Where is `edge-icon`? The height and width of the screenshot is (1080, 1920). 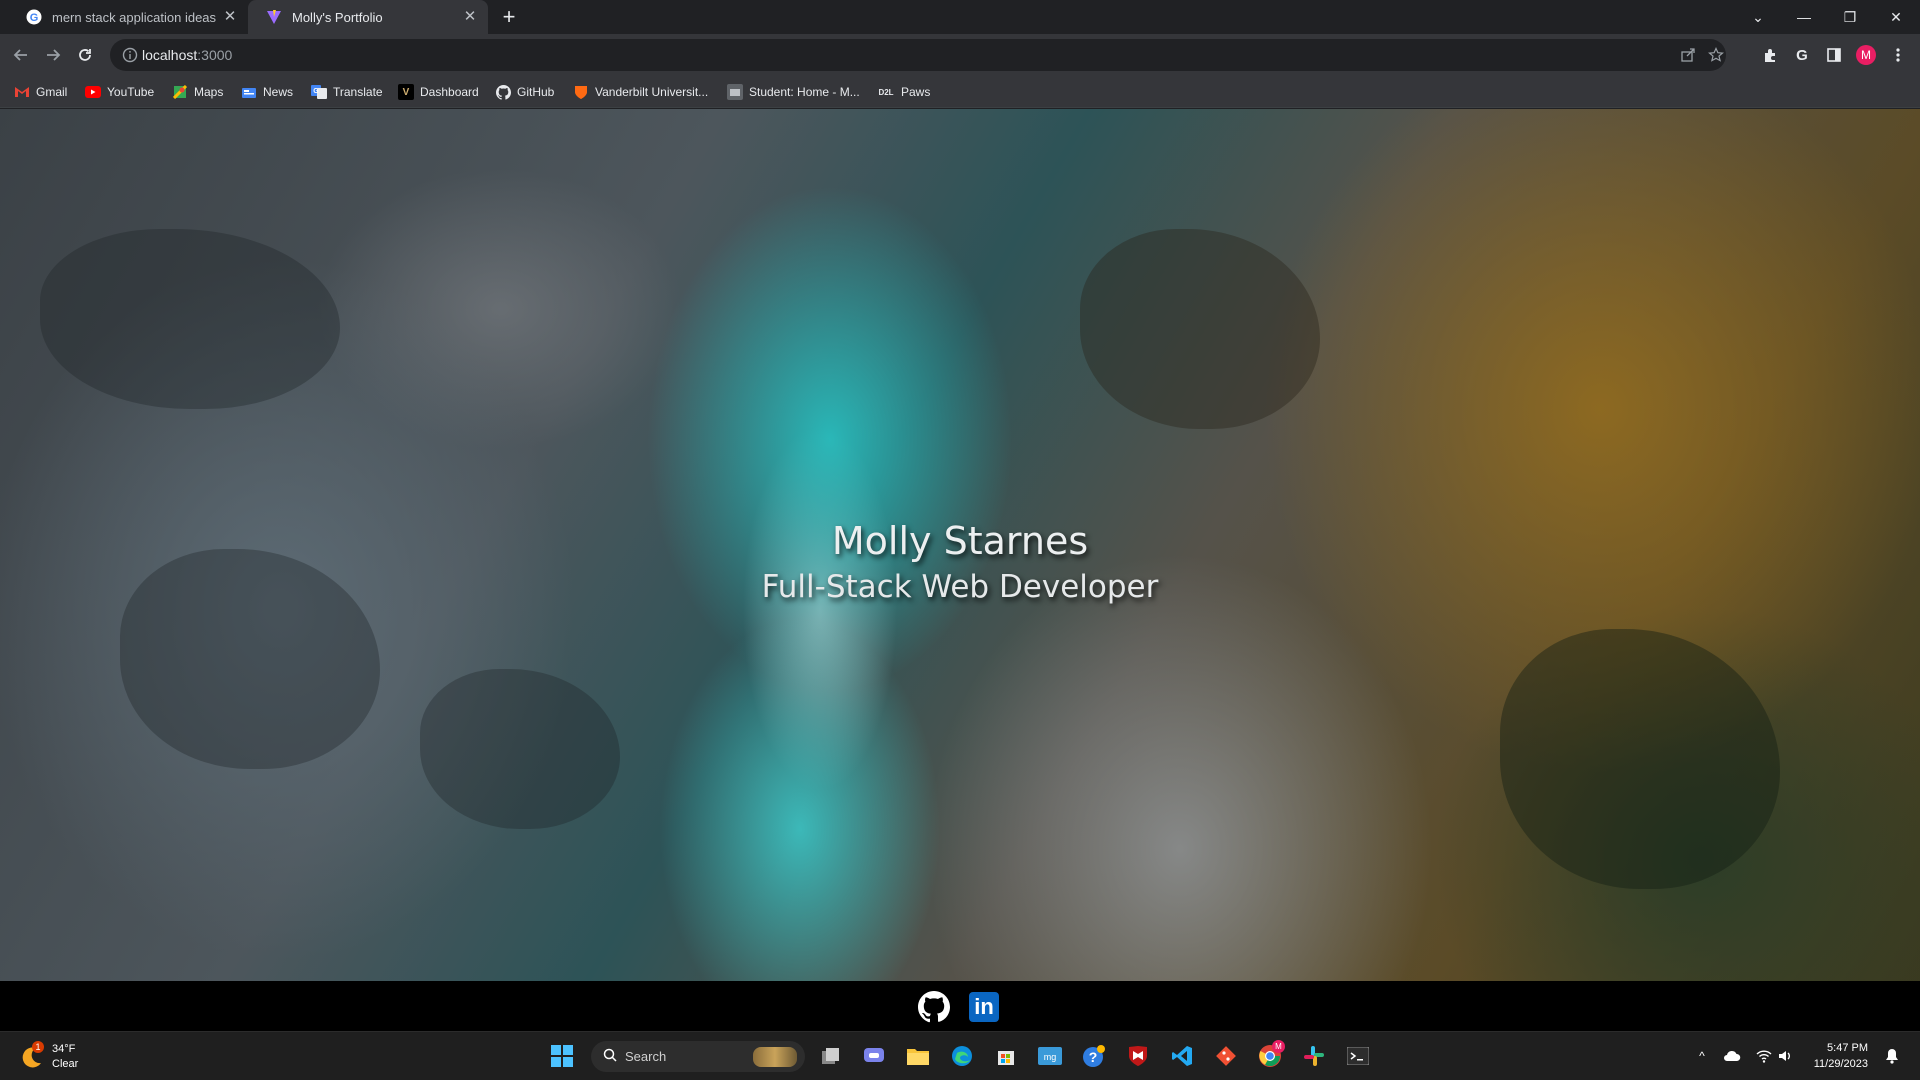
edge-icon is located at coordinates (962, 1056).